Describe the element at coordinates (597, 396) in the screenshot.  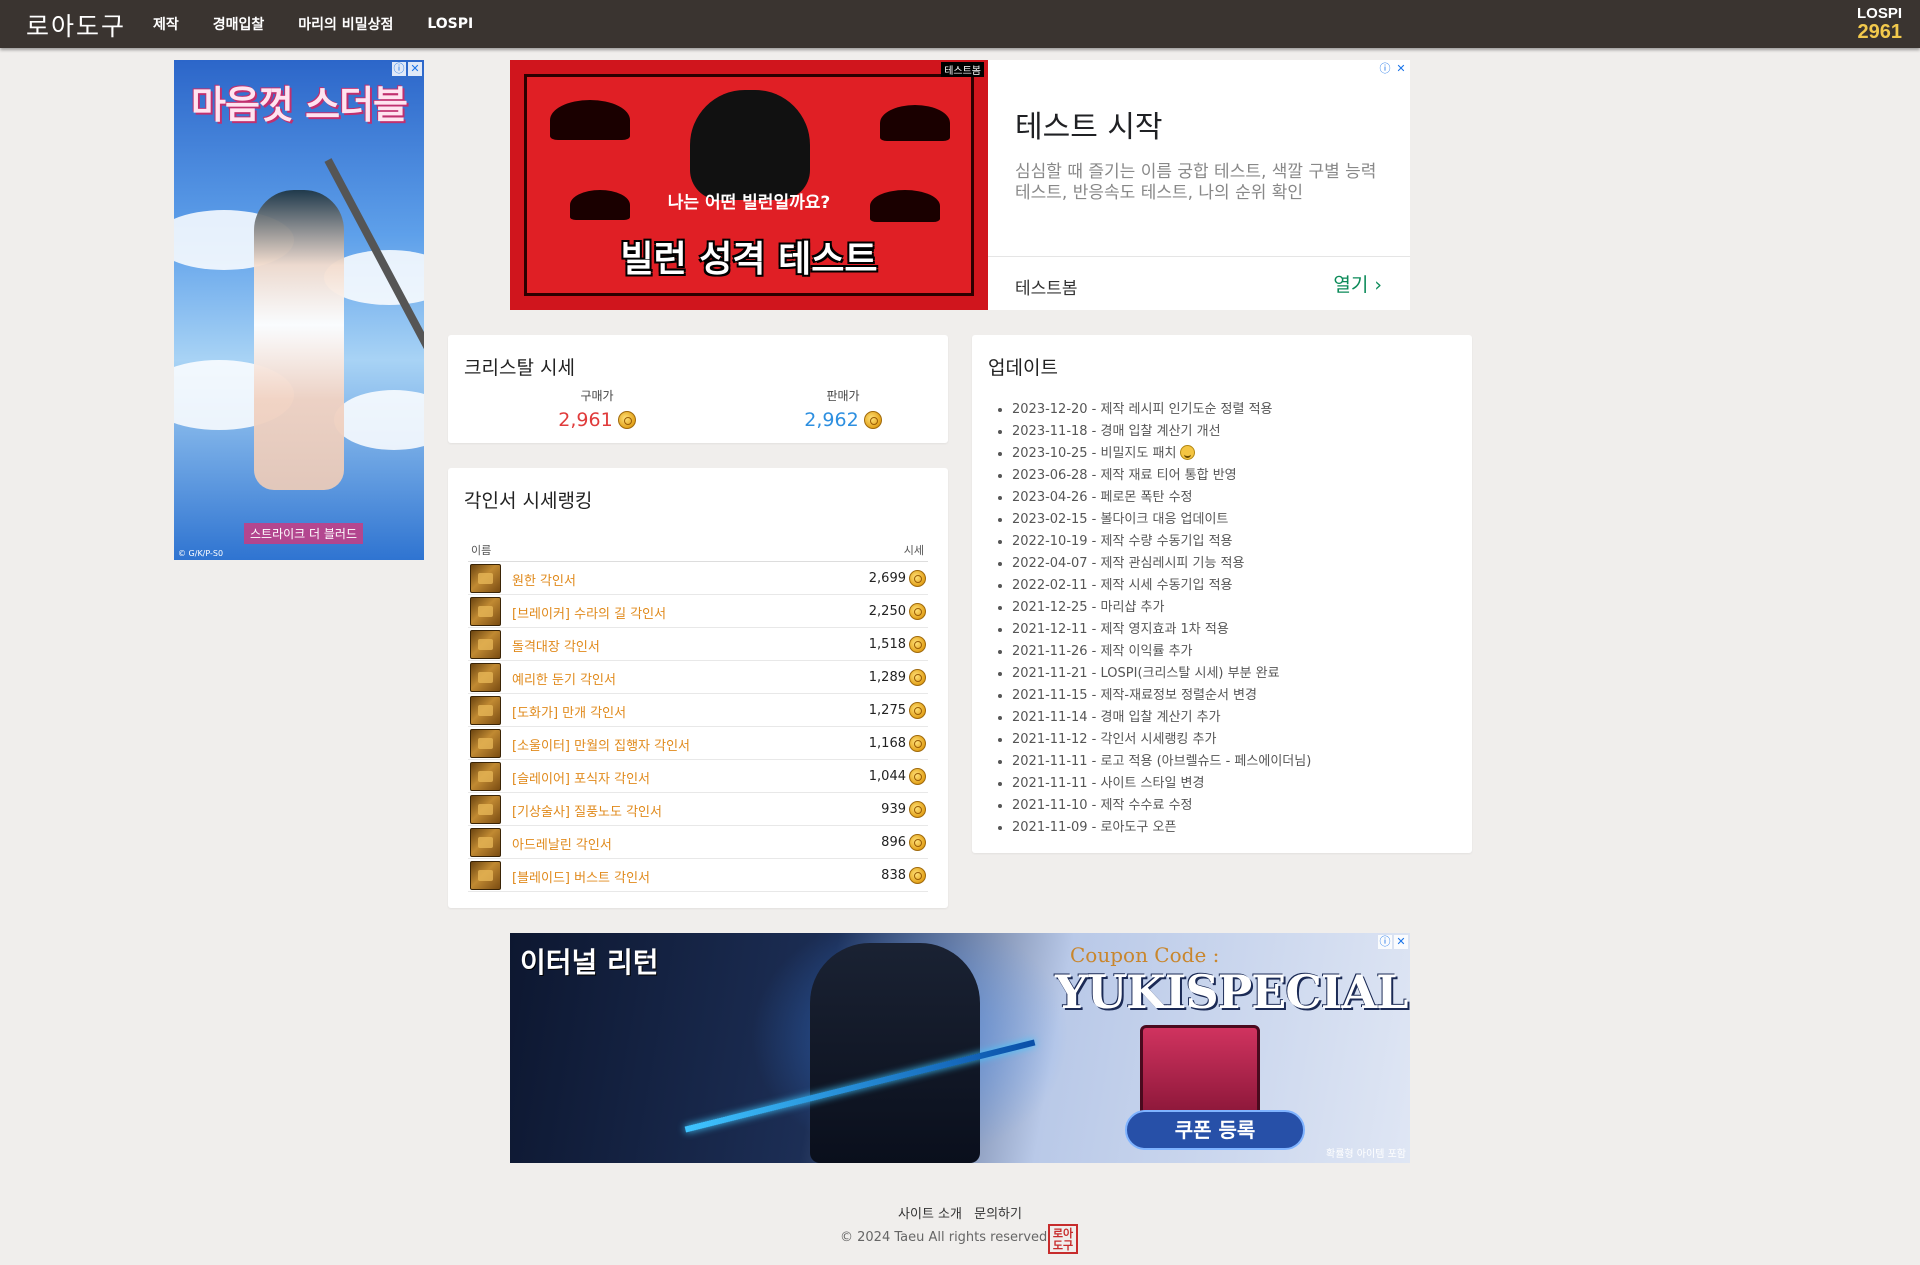
I see `crystal-buy-label: 구매가` at that location.